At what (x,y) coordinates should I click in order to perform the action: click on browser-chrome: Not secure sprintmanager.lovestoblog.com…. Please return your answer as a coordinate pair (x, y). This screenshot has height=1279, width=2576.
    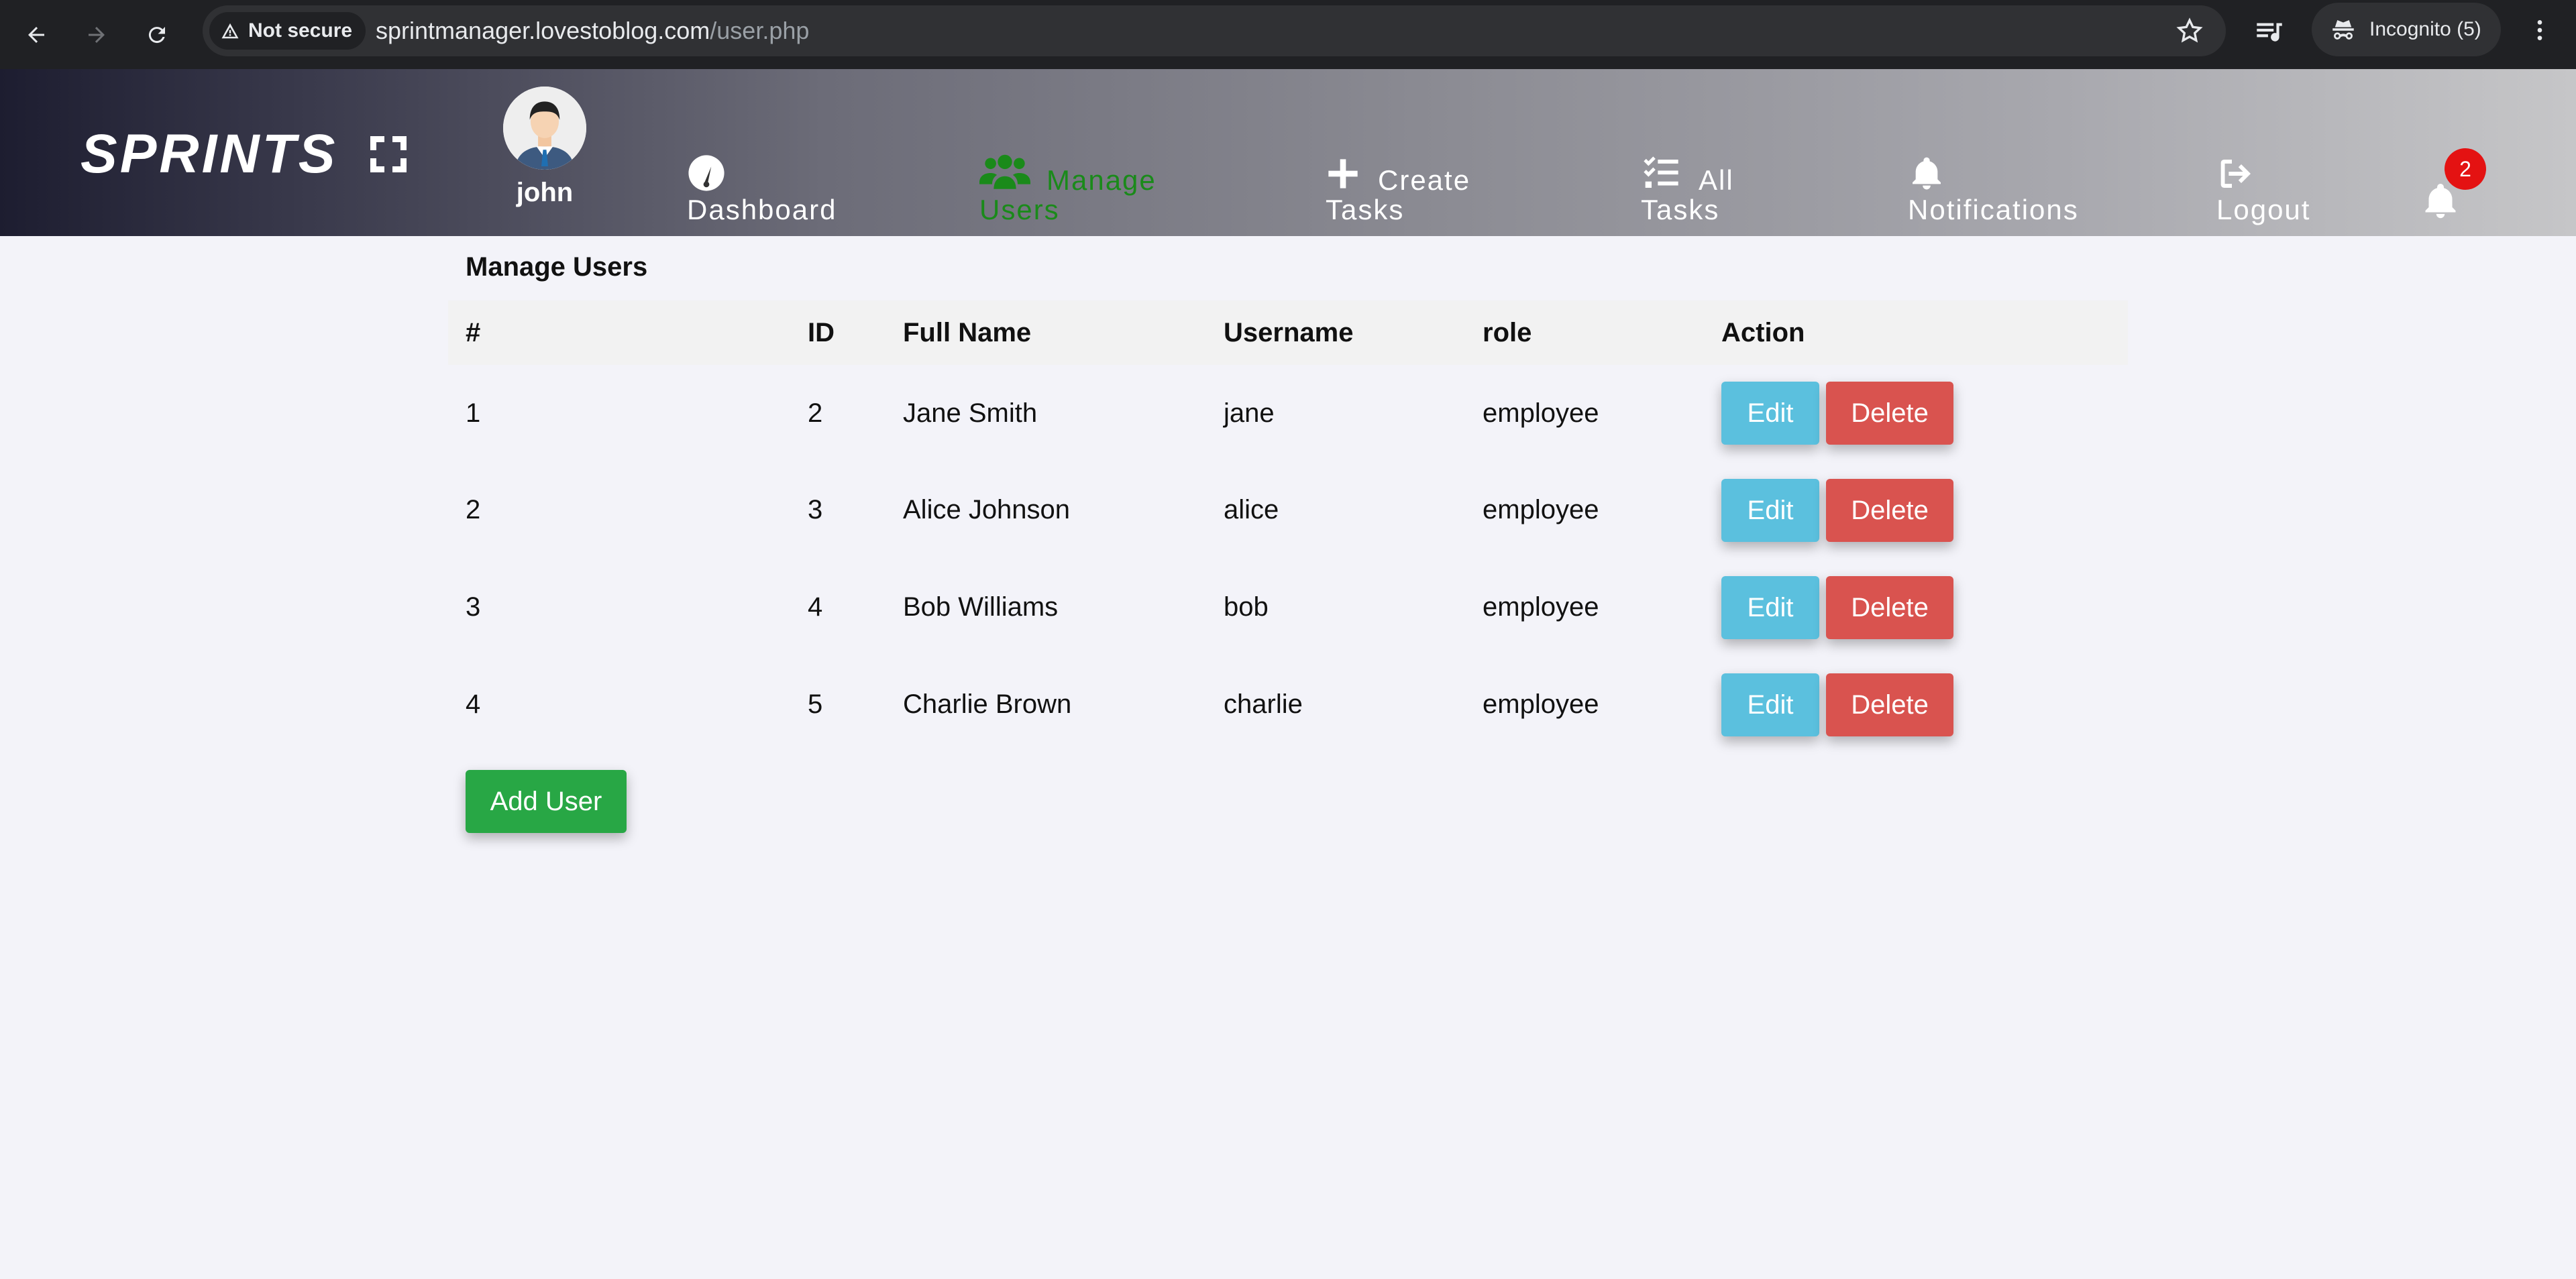
    Looking at the image, I should click on (1288, 34).